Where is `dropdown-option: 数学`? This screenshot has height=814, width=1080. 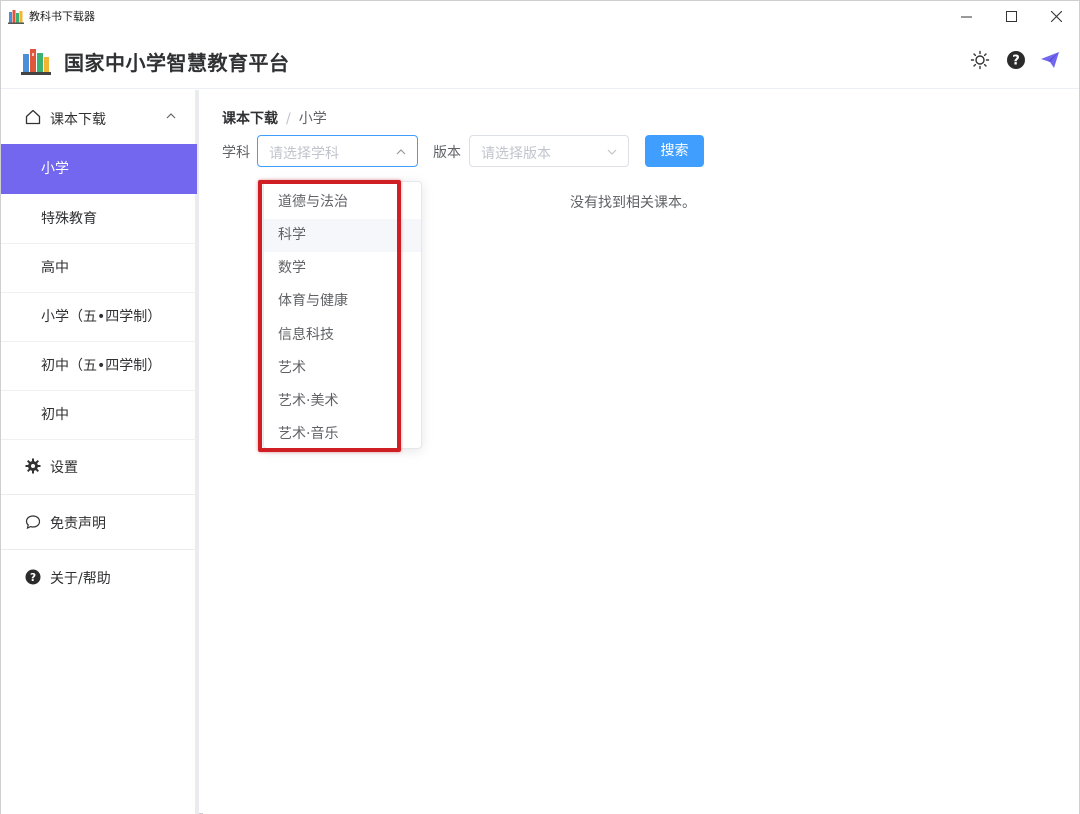 dropdown-option: 数学 is located at coordinates (342, 268).